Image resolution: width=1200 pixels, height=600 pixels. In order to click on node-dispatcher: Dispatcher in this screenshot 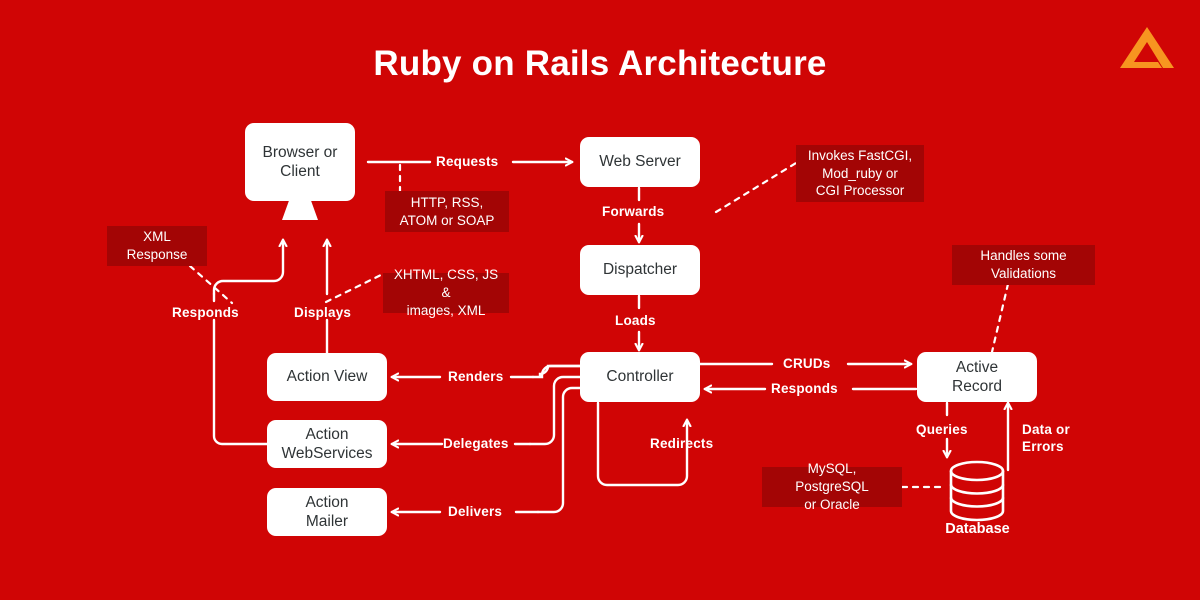, I will do `click(640, 270)`.